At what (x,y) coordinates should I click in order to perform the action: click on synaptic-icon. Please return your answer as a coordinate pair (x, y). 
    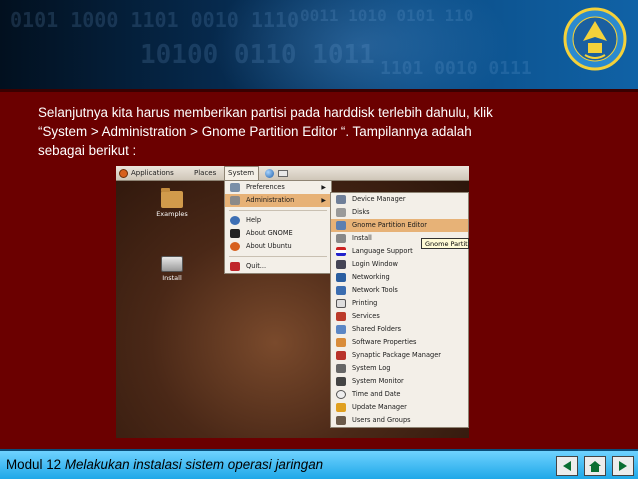
    Looking at the image, I should click on (341, 355).